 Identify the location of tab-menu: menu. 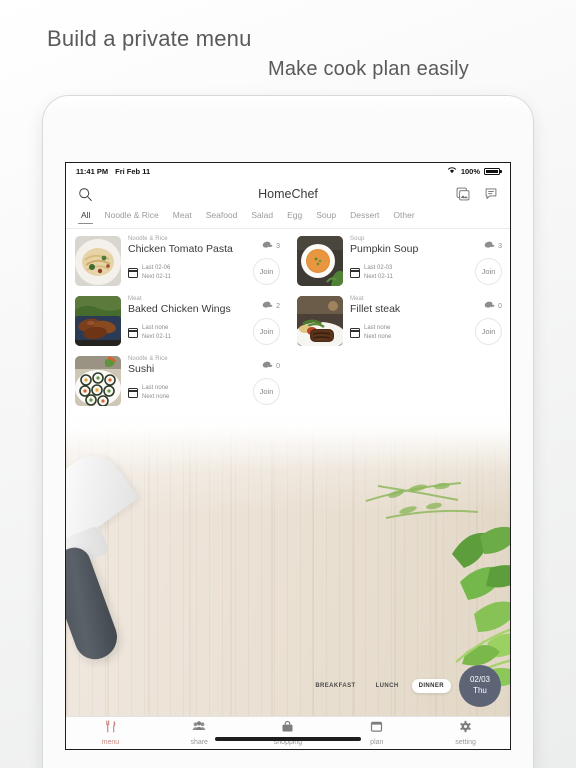
(110, 733).